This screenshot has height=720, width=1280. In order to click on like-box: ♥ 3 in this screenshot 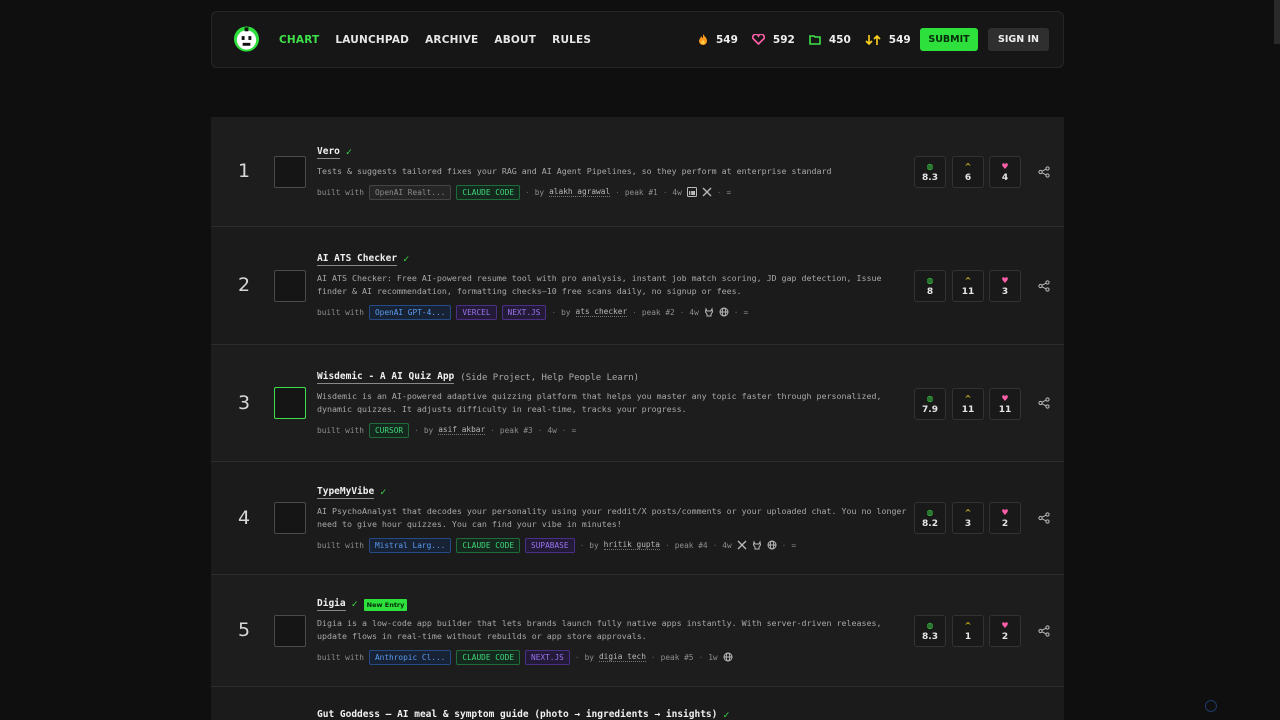, I will do `click(1005, 286)`.